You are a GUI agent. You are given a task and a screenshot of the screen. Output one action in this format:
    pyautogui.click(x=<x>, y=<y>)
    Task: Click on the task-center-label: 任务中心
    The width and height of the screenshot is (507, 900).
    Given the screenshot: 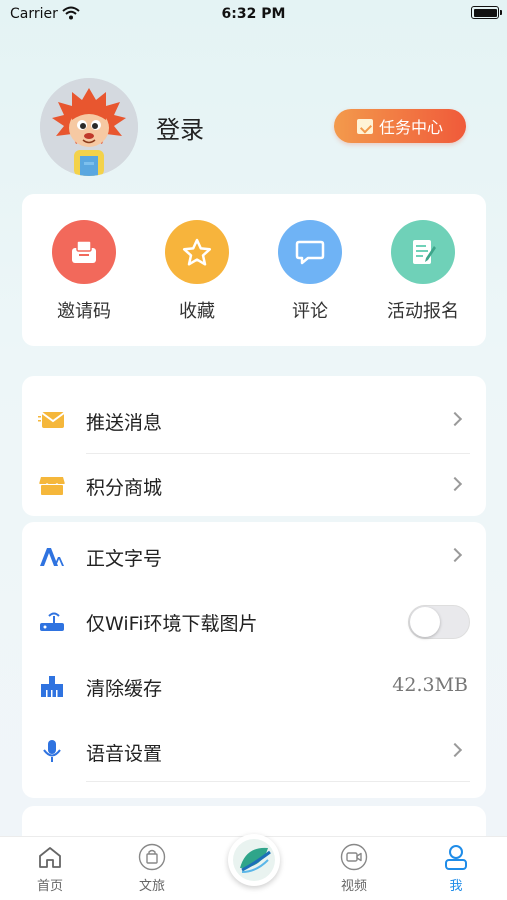 What is the action you would take?
    pyautogui.click(x=410, y=127)
    